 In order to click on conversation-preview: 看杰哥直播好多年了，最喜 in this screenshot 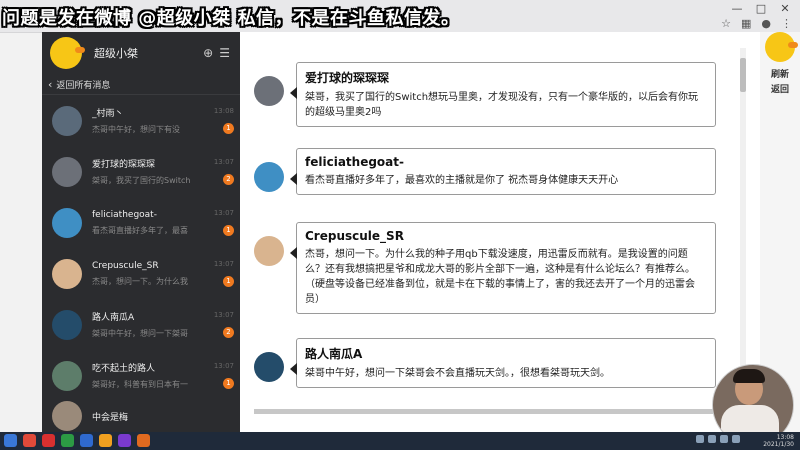, I will do `click(140, 230)`.